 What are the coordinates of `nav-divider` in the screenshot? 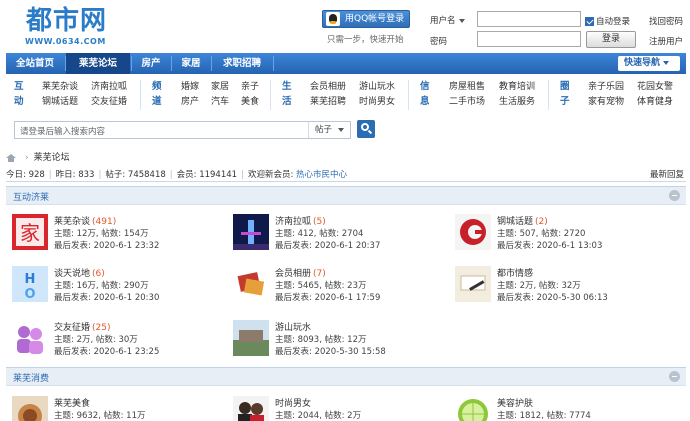 It's located at (273, 63).